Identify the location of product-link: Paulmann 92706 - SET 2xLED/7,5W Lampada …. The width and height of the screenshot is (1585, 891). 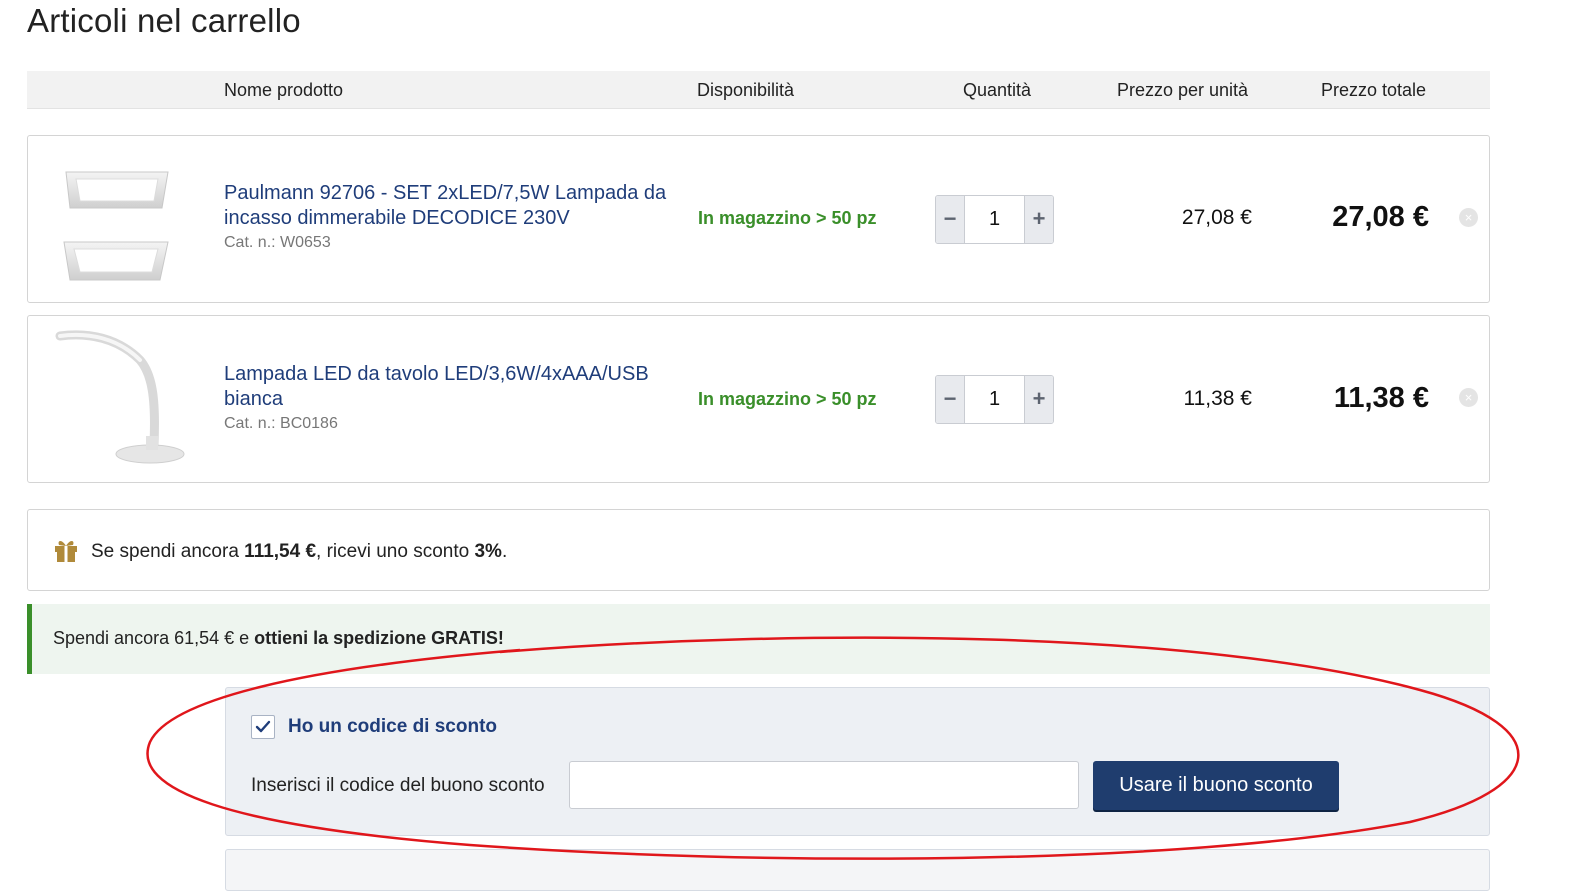
(454, 206).